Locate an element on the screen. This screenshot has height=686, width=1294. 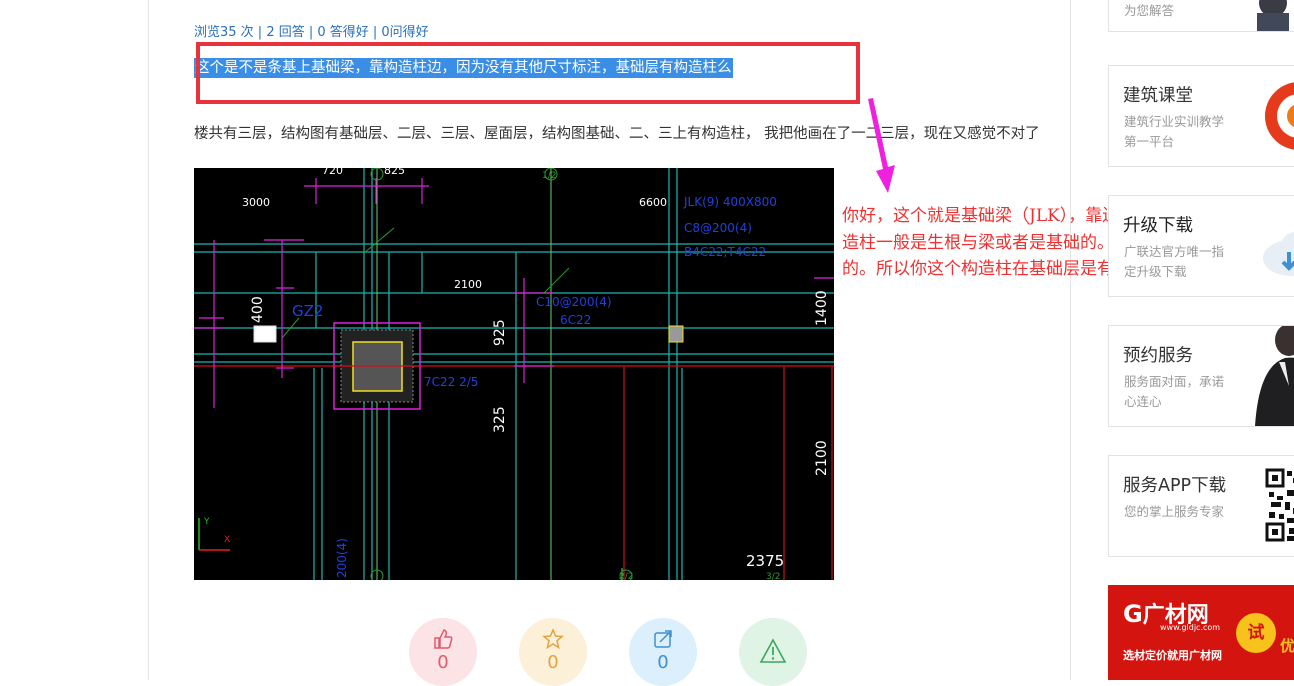
sidebar-card-course: 建筑课堂 建筑行业实训教学第一平台 is located at coordinates (1201, 116).